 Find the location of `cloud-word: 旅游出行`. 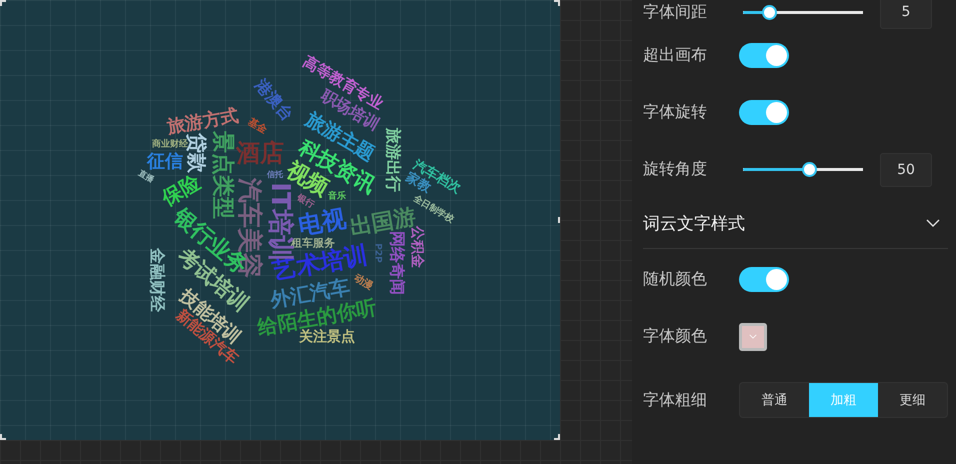

cloud-word: 旅游出行 is located at coordinates (393, 160).